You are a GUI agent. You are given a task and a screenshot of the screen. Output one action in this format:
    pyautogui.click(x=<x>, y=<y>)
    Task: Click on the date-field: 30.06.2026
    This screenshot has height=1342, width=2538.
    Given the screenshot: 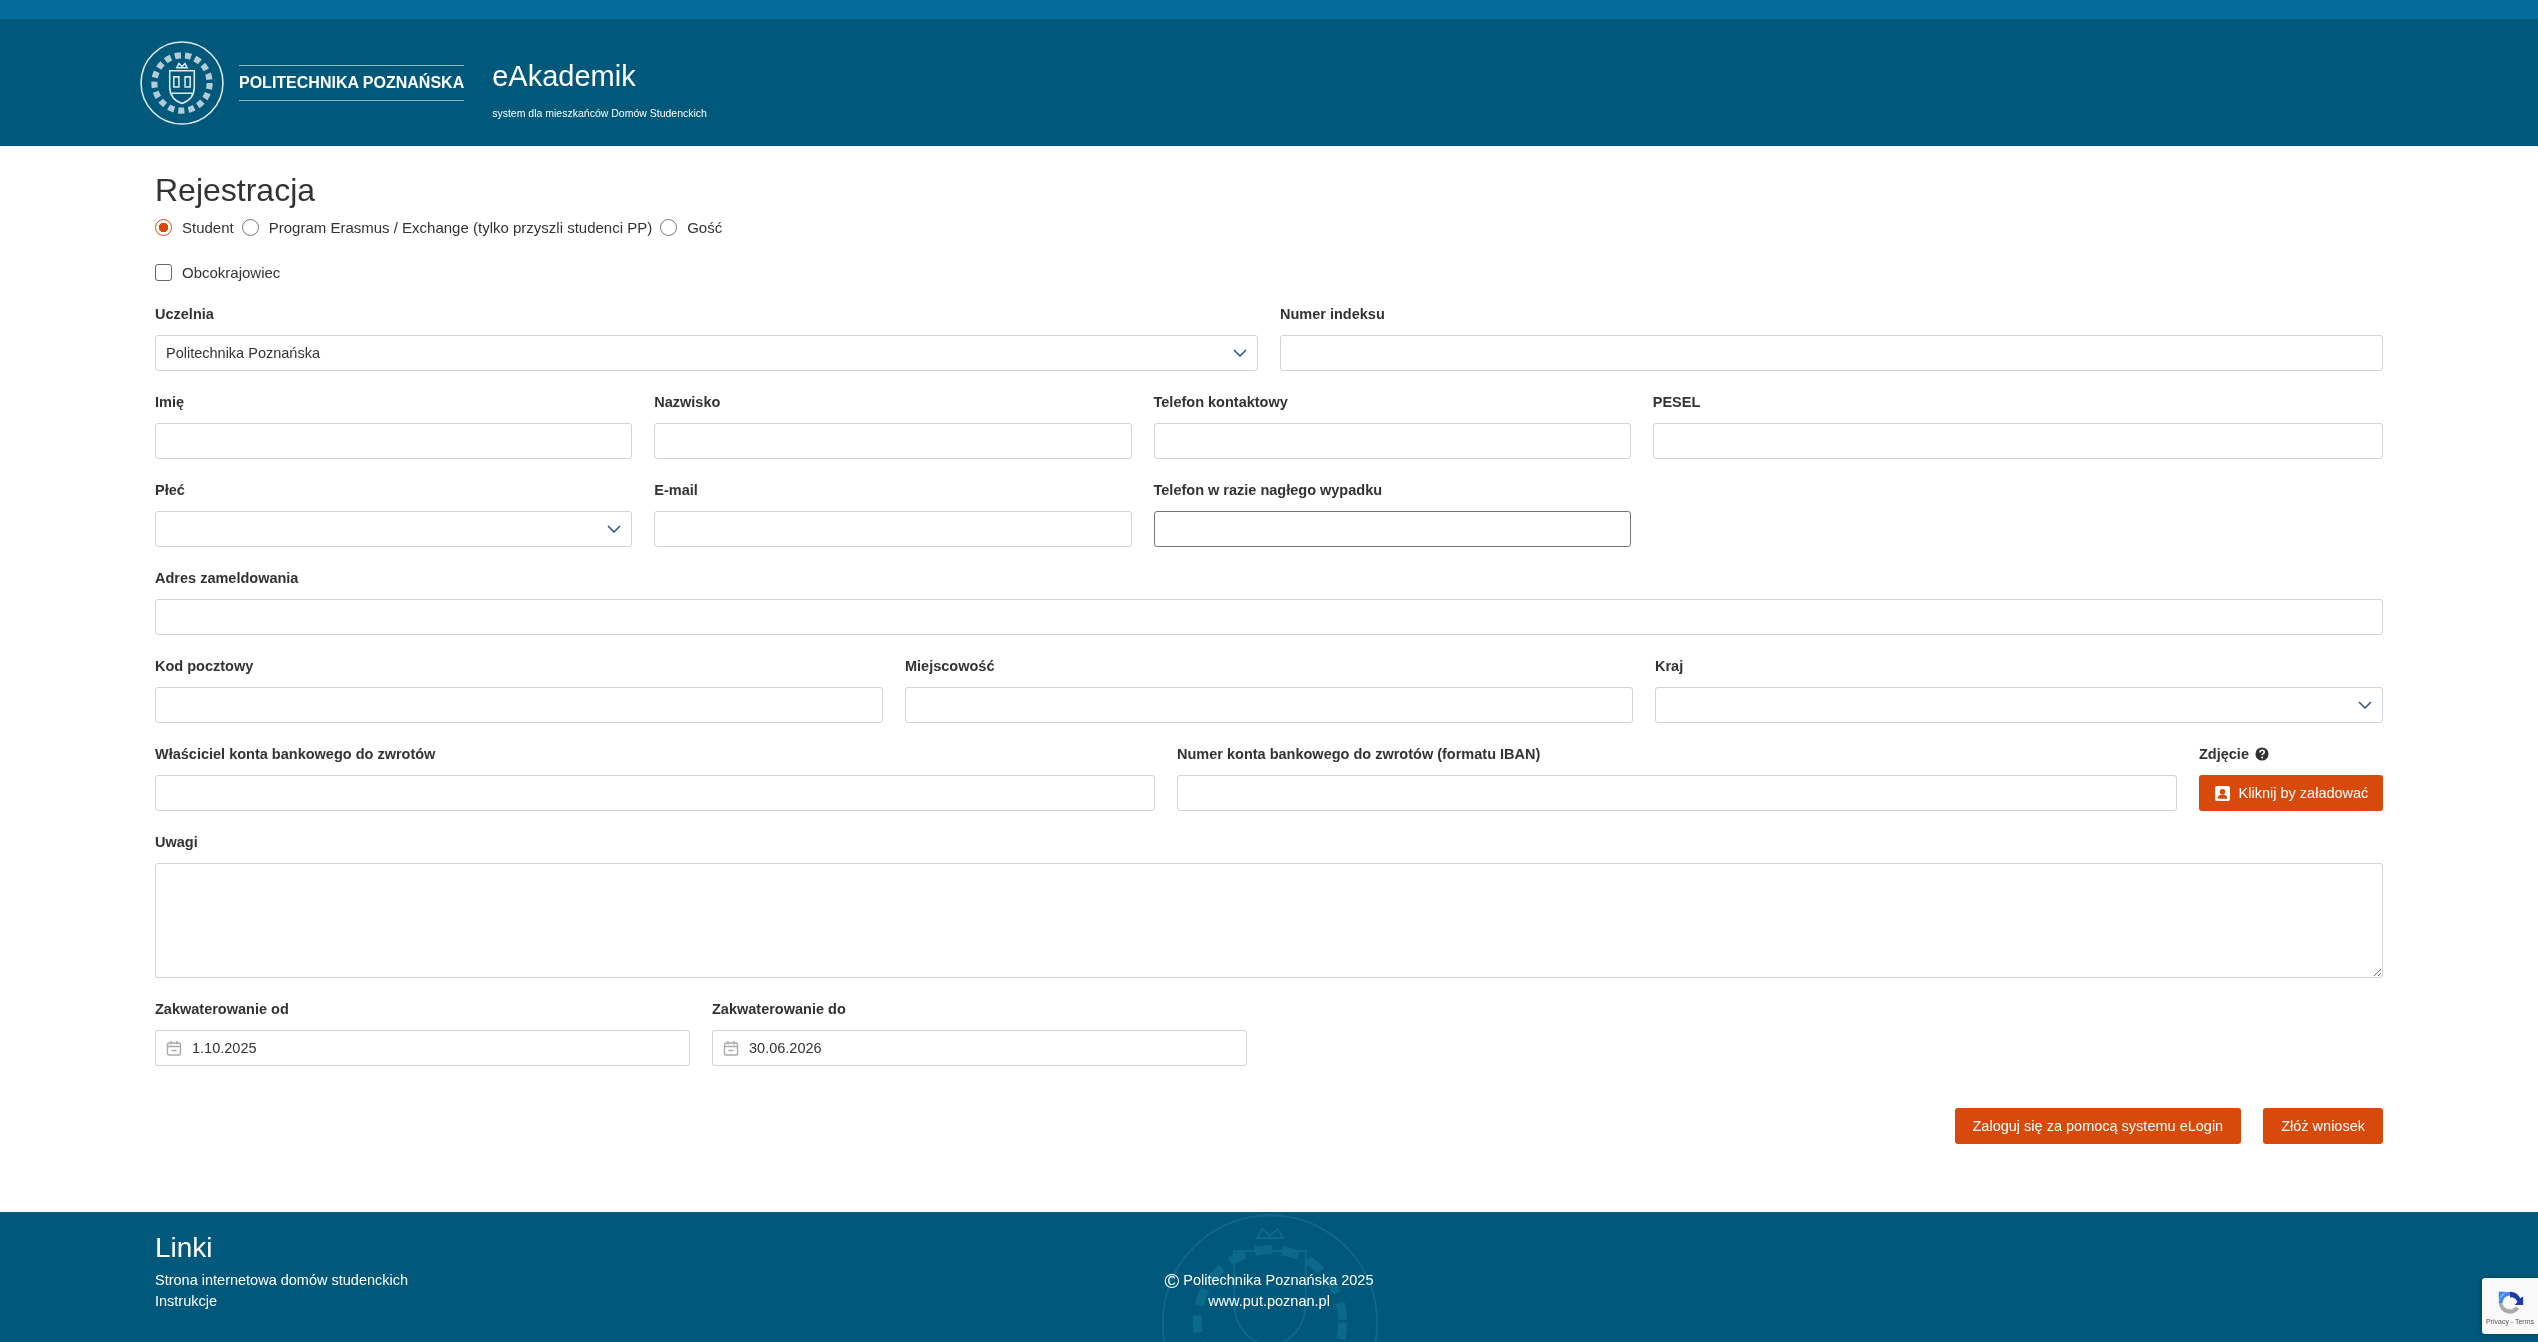 What is the action you would take?
    pyautogui.click(x=979, y=1048)
    